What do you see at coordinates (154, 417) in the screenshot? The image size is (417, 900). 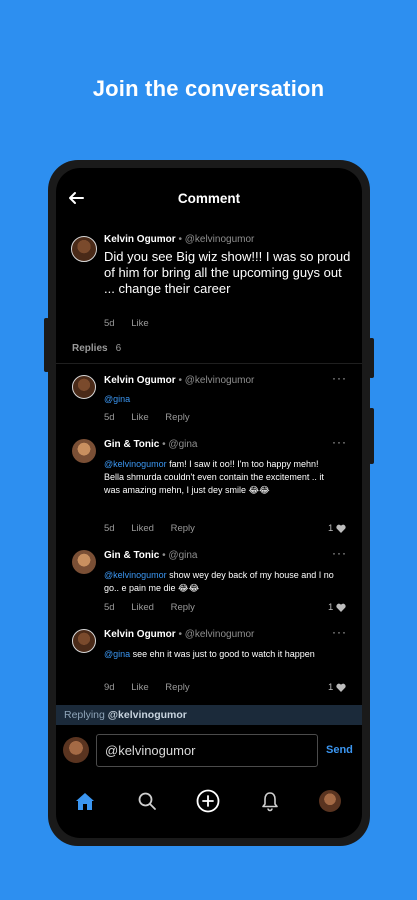 I see `reply-meta: 5d Like Reply` at bounding box center [154, 417].